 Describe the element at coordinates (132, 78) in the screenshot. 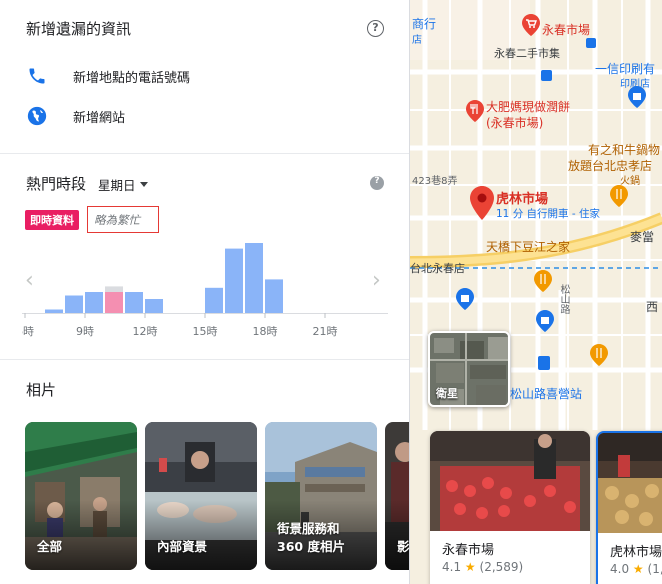

I see `add-phone-label: 新增地點的電話號碼` at that location.